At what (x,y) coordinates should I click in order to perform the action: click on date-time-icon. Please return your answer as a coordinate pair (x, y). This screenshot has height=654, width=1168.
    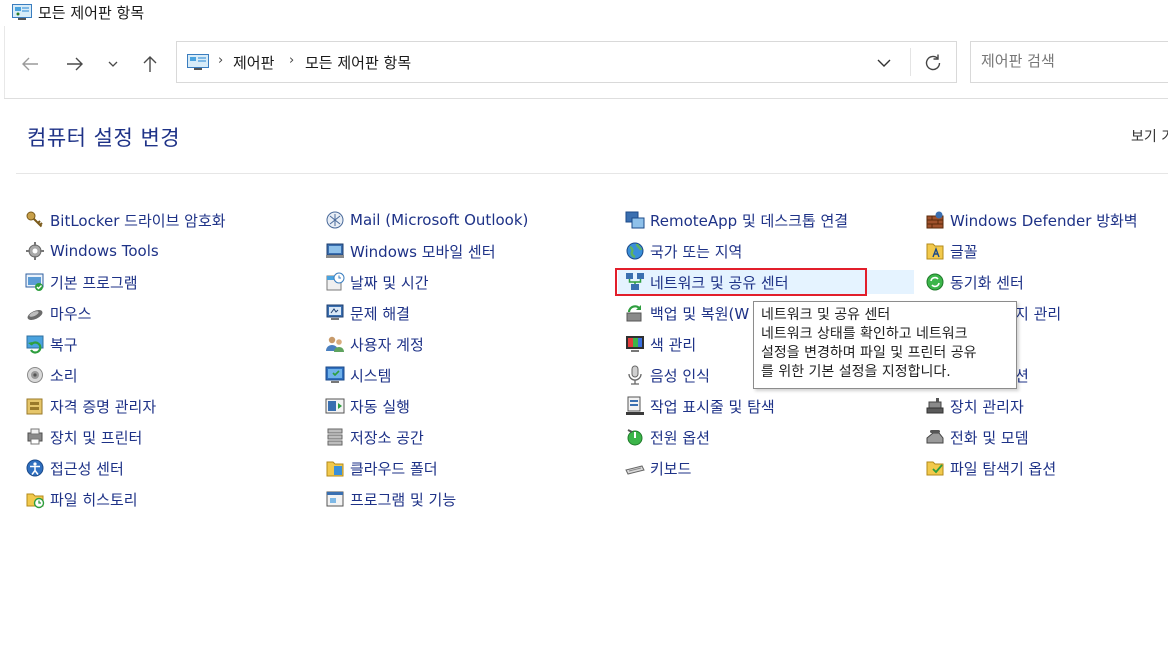
    Looking at the image, I should click on (335, 282).